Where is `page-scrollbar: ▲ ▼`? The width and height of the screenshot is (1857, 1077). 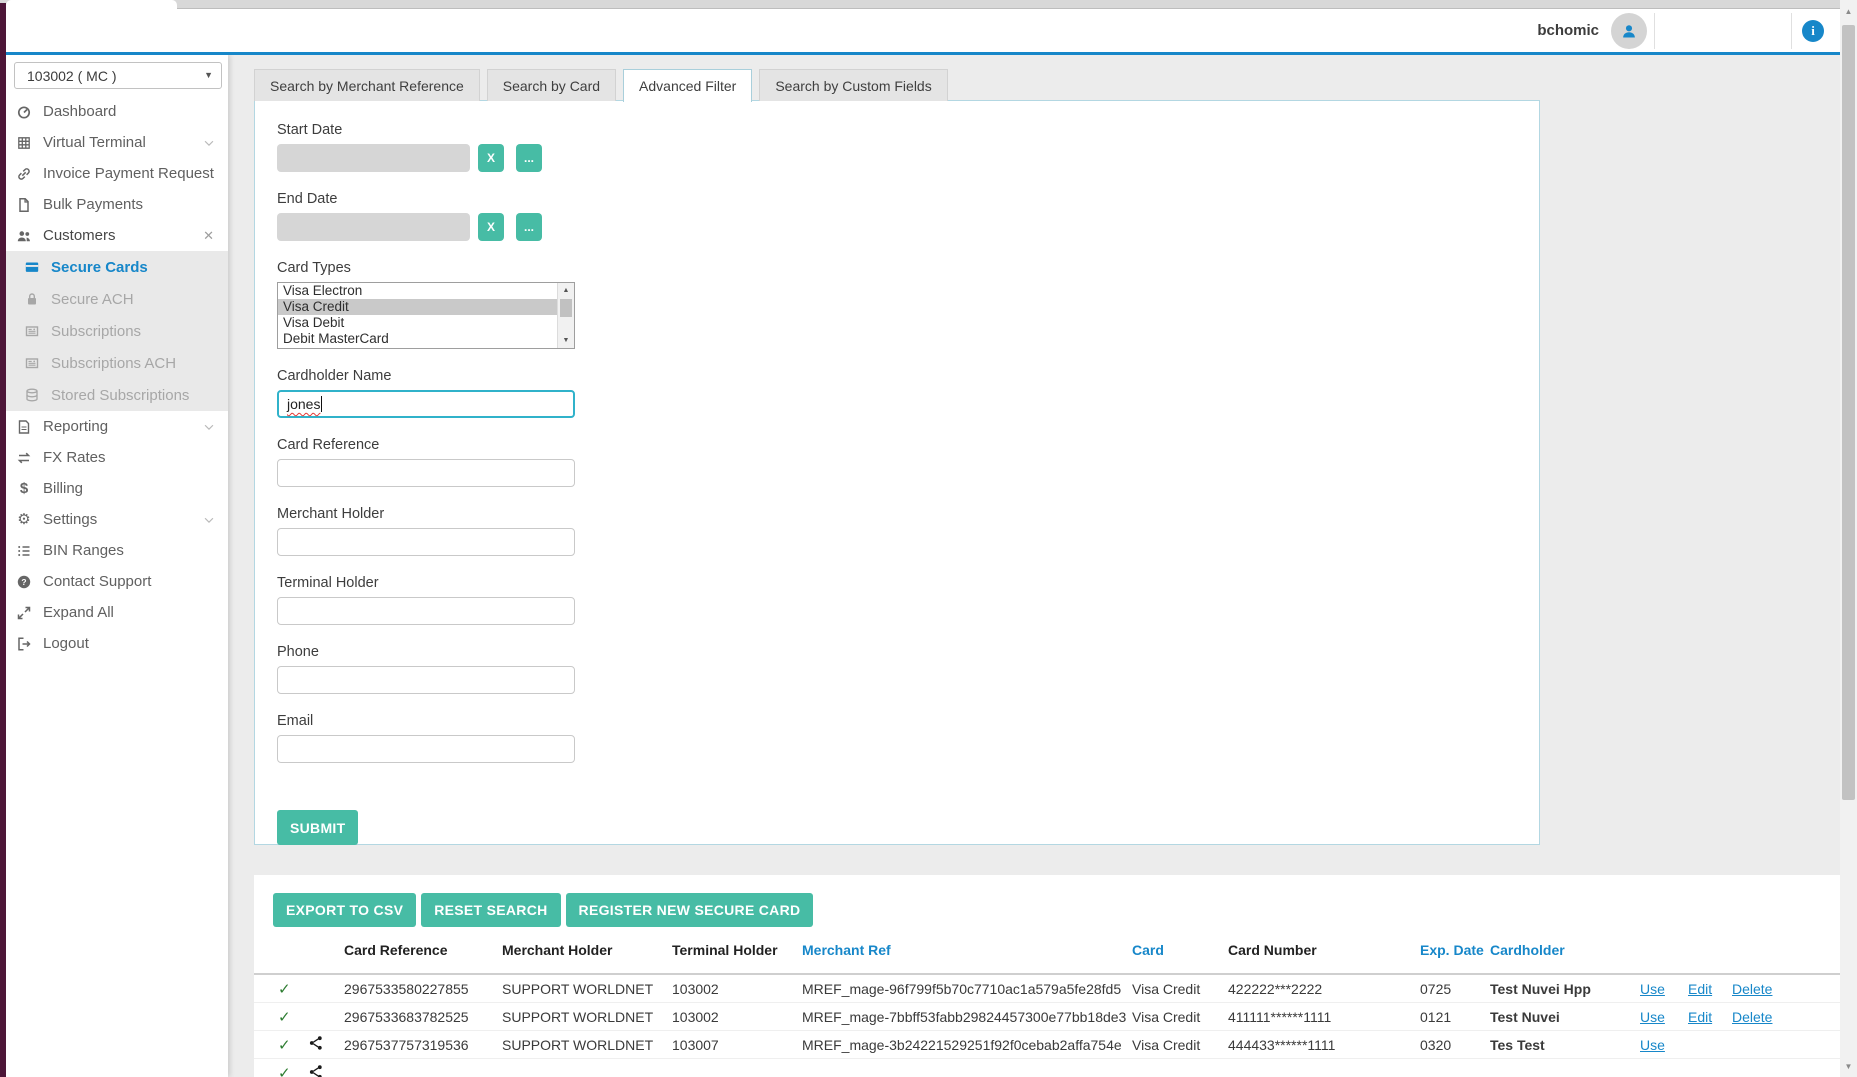
page-scrollbar: ▲ ▼ is located at coordinates (1848, 538).